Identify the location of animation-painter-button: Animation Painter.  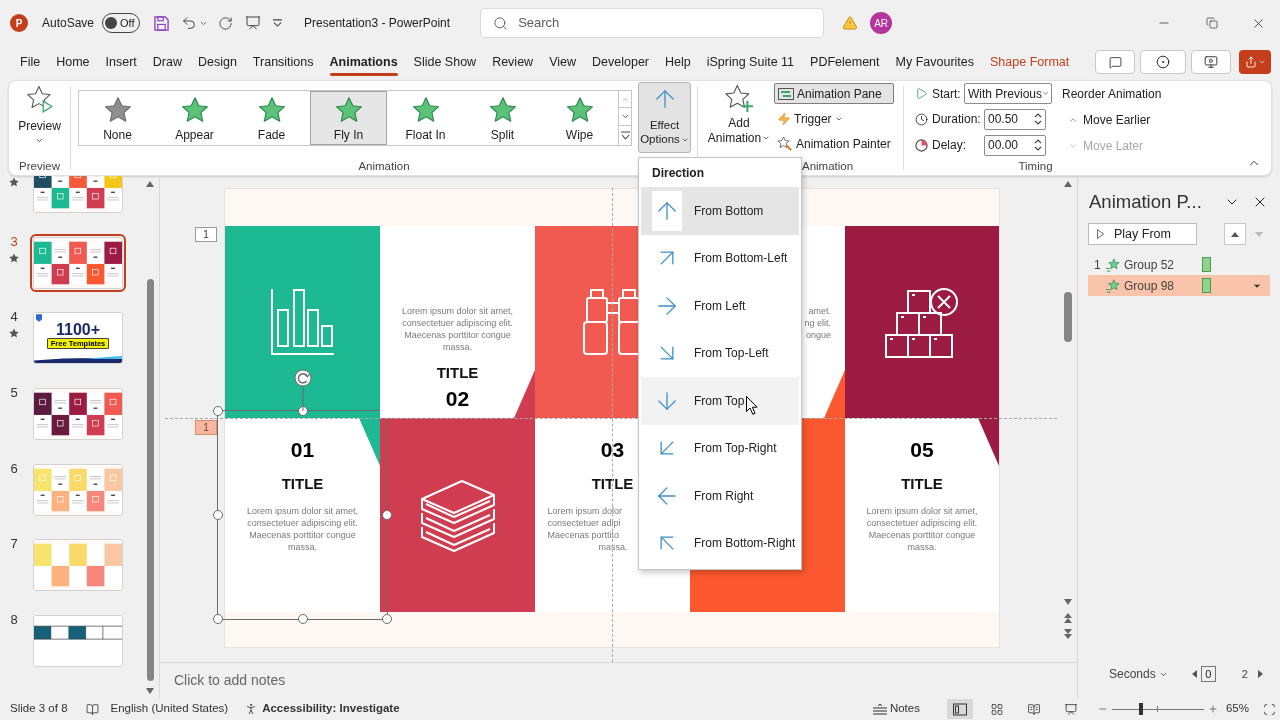
(834, 143).